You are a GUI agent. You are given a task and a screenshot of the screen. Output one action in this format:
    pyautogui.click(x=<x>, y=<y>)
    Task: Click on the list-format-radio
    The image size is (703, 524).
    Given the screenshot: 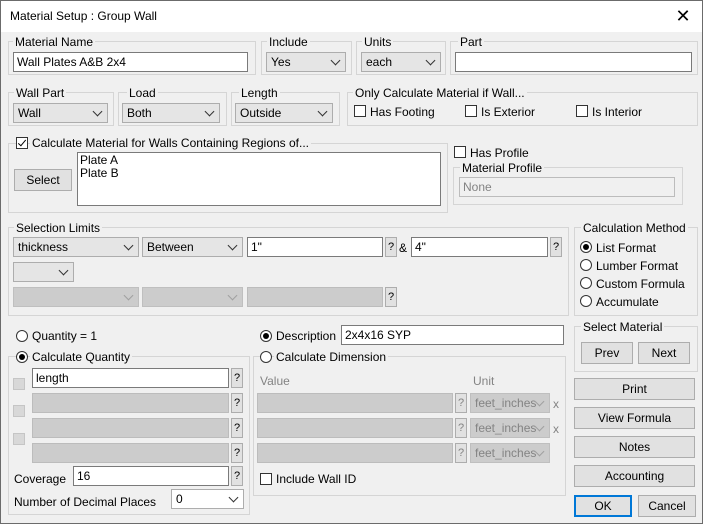 What is the action you would take?
    pyautogui.click(x=586, y=247)
    